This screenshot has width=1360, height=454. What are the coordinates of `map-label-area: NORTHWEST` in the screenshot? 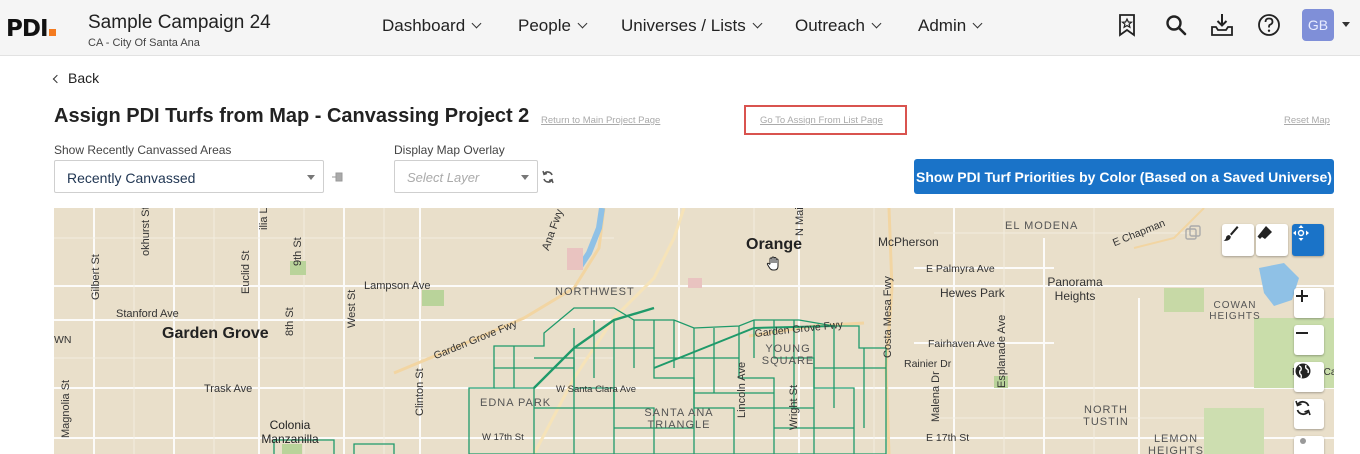 It's located at (595, 292).